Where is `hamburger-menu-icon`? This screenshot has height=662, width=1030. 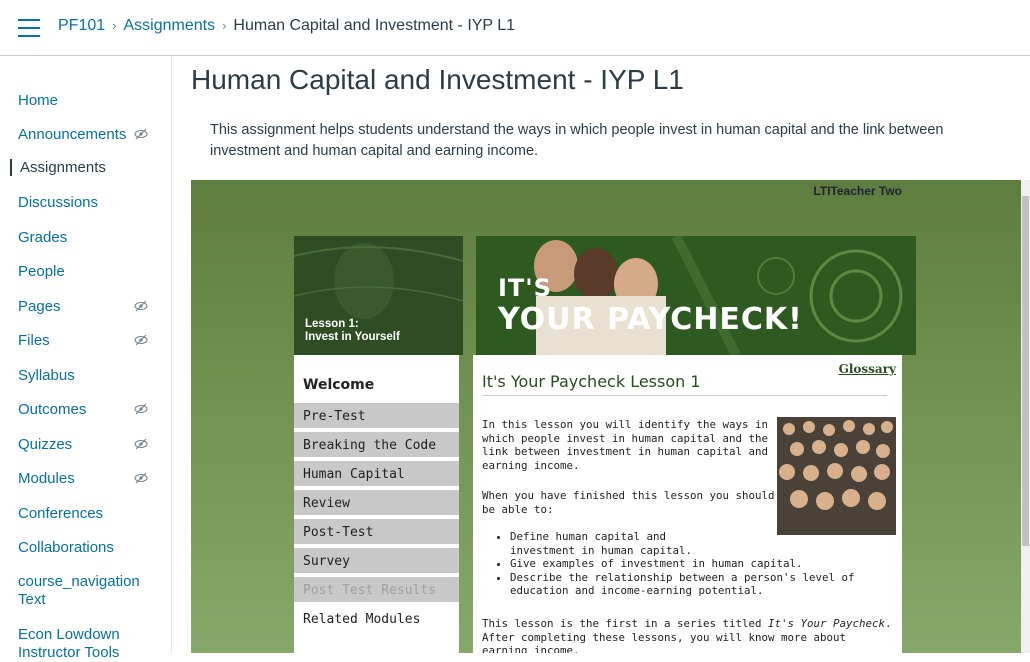 hamburger-menu-icon is located at coordinates (29, 28).